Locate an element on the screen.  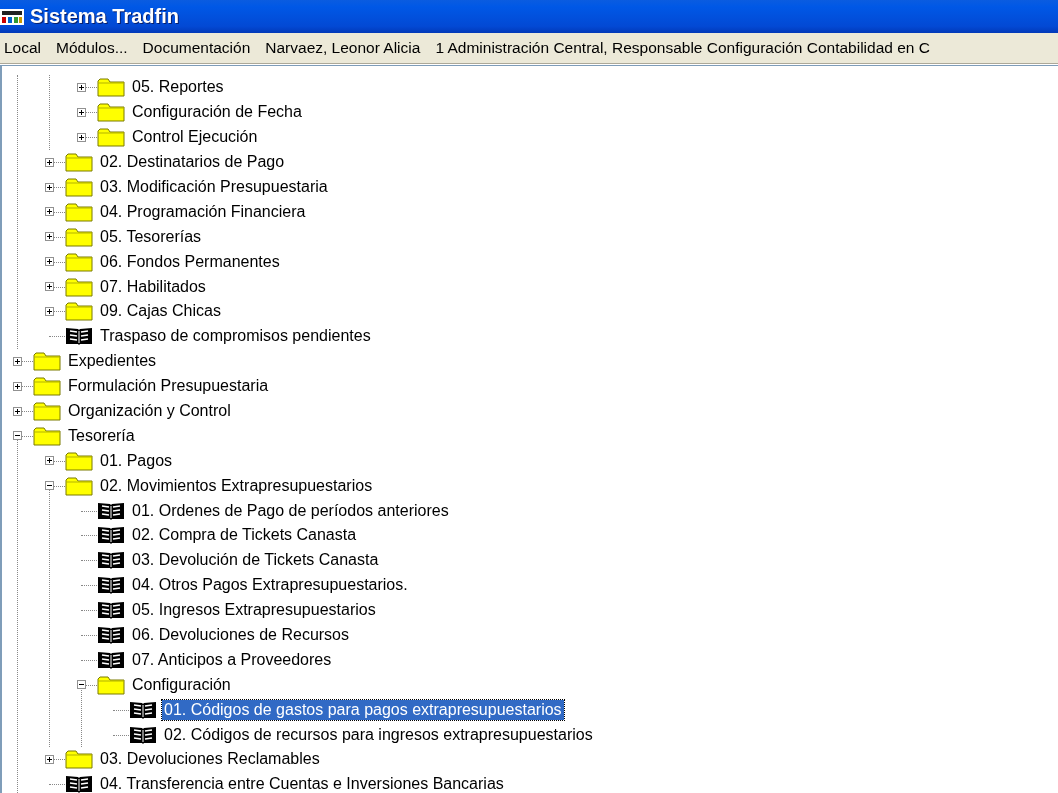
tree-item: 05. Tesorerías is located at coordinates (151, 236).